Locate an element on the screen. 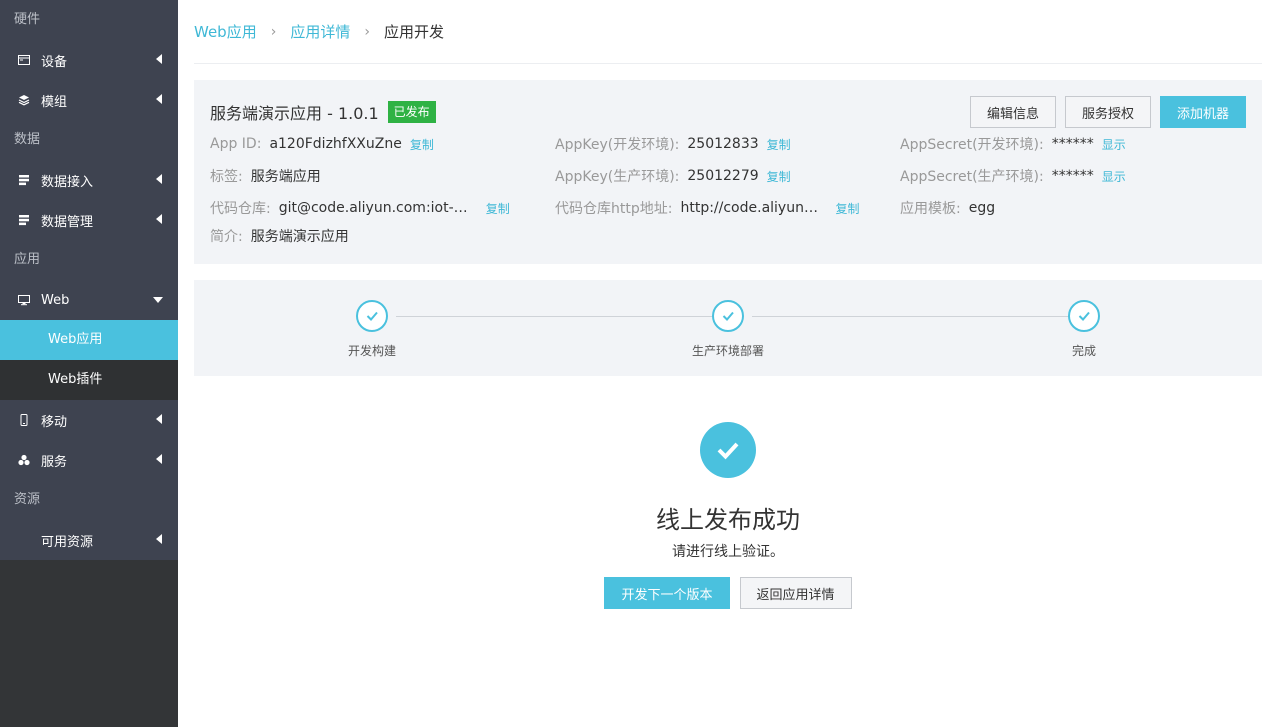 Image resolution: width=1278 pixels, height=727 pixels. field-appkey-dev: AppKey(开发环境): 25012833 复制 is located at coordinates (727, 144).